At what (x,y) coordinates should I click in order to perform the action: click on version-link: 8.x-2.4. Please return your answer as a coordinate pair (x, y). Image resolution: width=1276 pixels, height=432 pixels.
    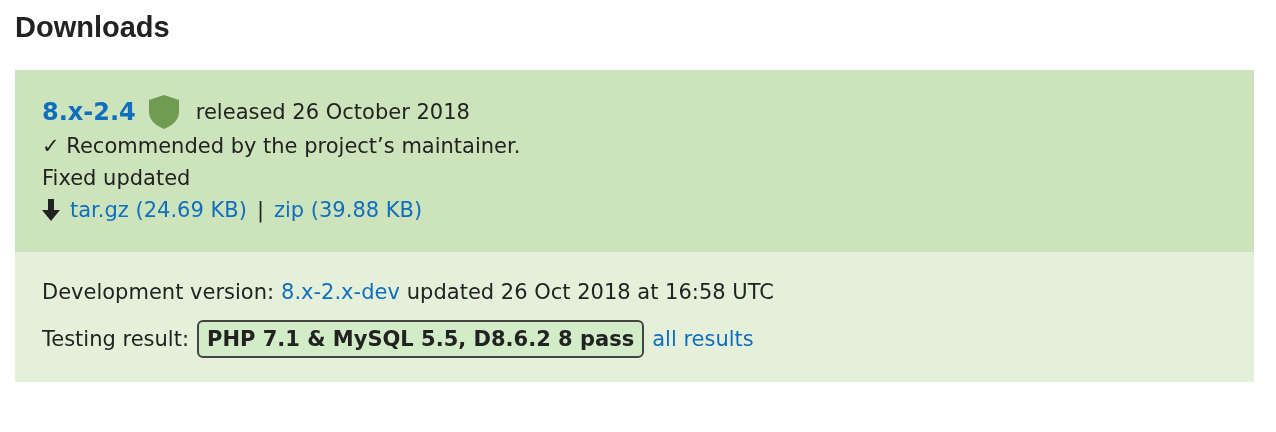
    Looking at the image, I should click on (89, 112).